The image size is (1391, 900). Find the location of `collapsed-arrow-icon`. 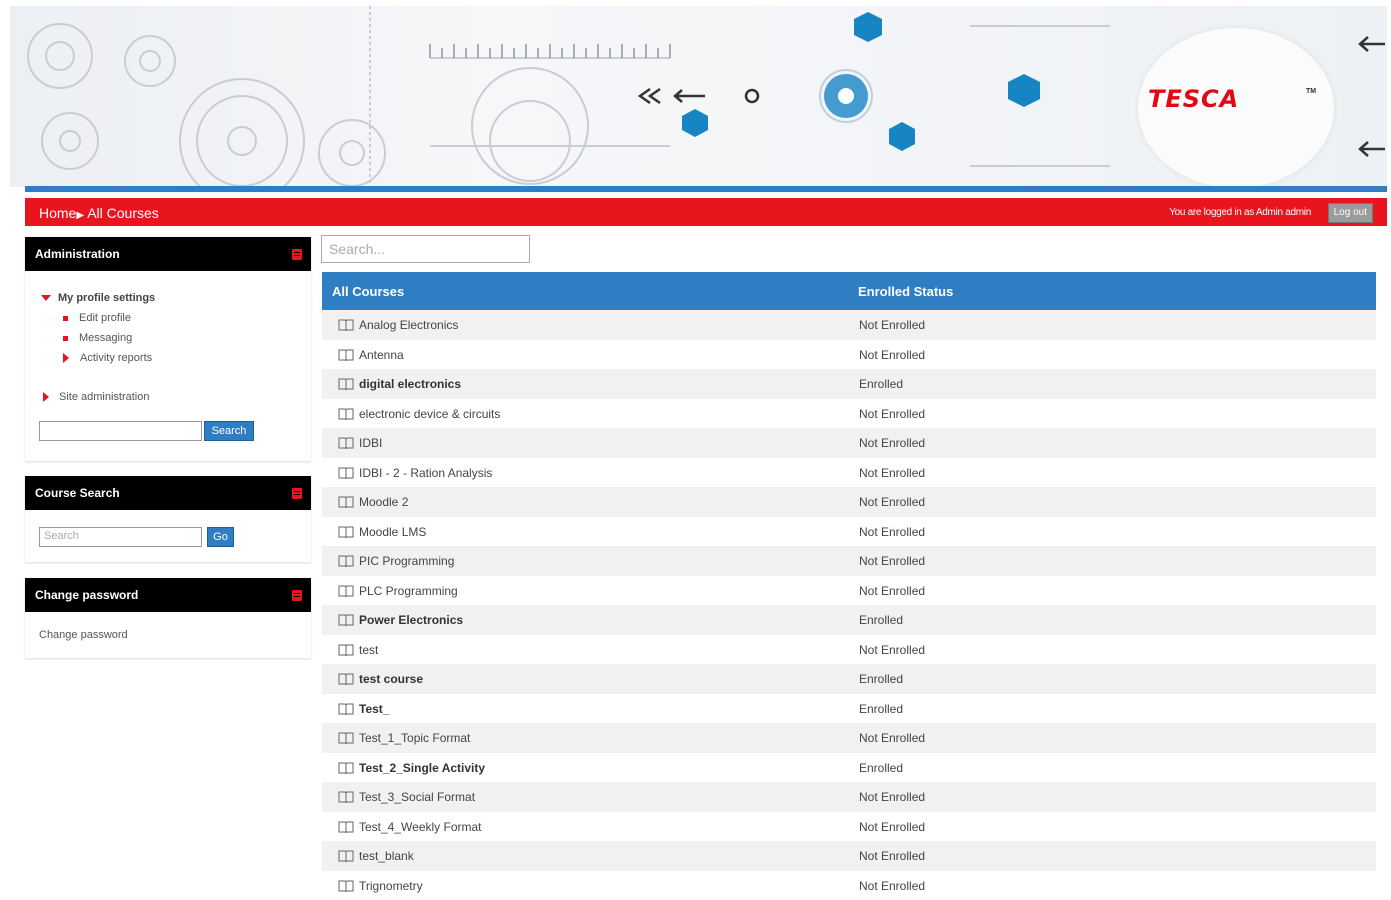

collapsed-arrow-icon is located at coordinates (66, 358).